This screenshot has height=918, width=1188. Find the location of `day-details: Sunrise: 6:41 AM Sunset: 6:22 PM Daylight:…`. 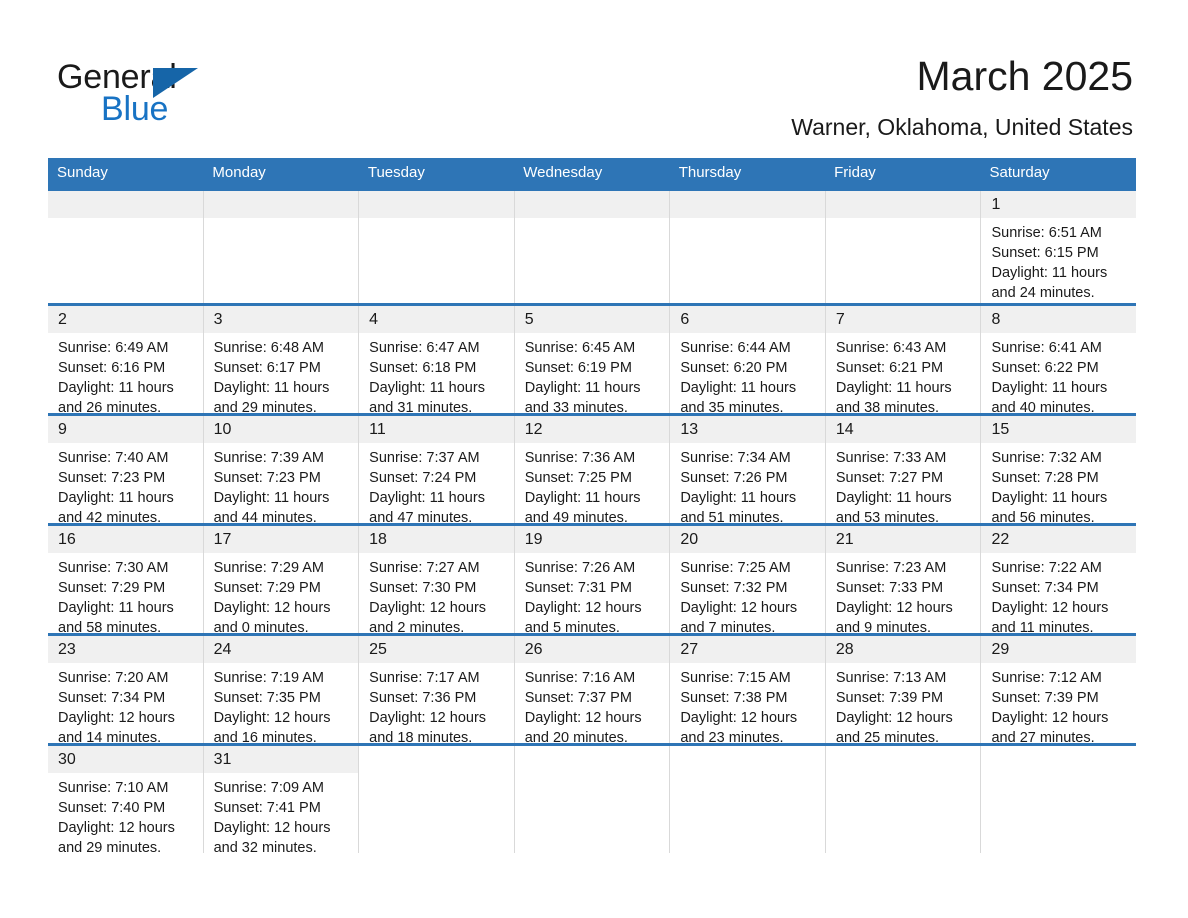

day-details: Sunrise: 6:41 AM Sunset: 6:22 PM Daylight:… is located at coordinates (1058, 373).